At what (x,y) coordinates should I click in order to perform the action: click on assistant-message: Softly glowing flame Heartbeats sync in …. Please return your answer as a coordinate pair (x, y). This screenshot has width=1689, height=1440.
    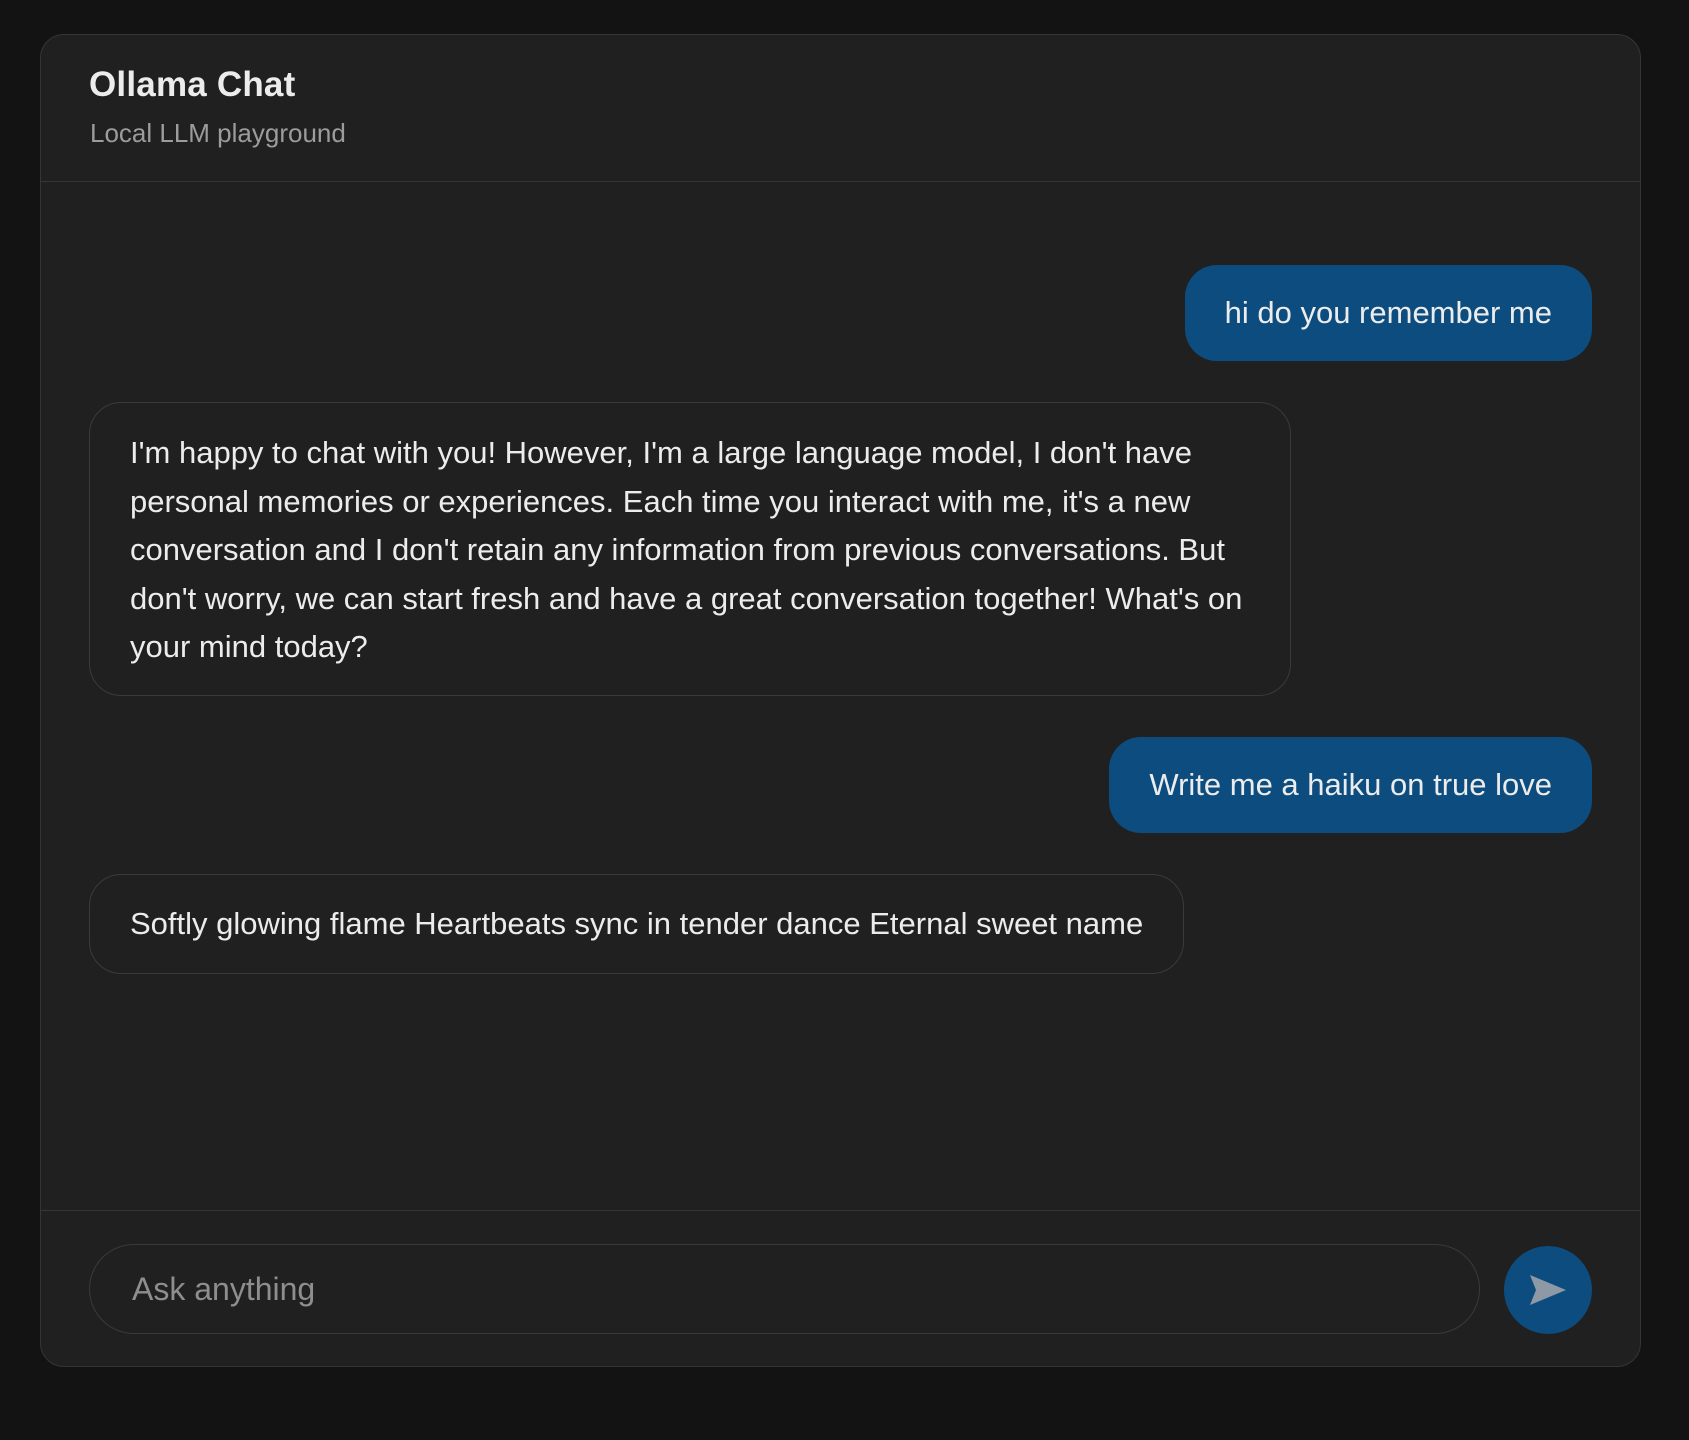
    Looking at the image, I should click on (637, 924).